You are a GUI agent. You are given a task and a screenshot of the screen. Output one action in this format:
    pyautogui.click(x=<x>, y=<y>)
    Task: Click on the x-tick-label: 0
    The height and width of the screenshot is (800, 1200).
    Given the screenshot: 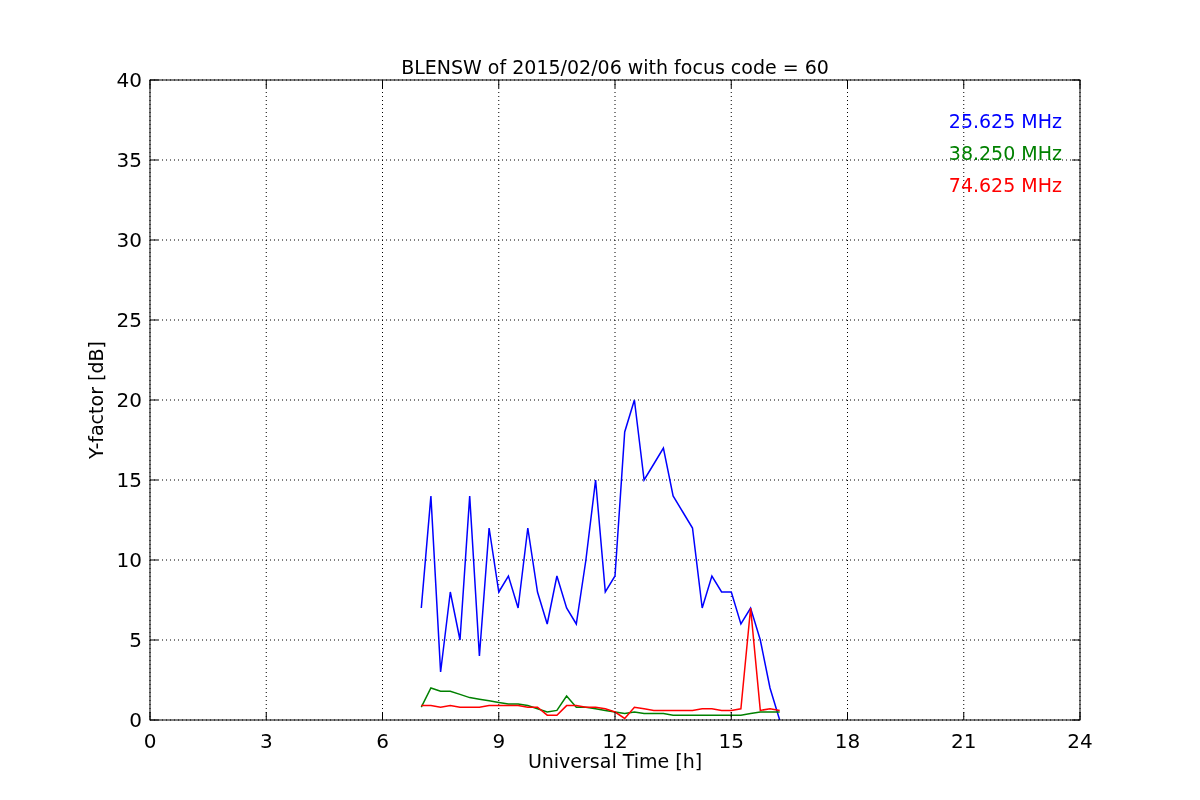 What is the action you would take?
    pyautogui.click(x=150, y=741)
    